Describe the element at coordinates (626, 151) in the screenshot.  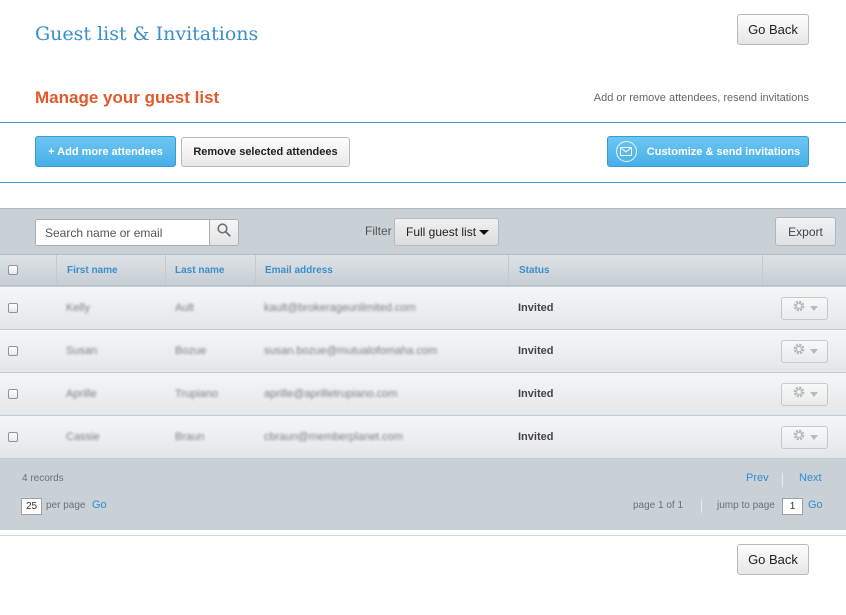
I see `envelope-icon` at that location.